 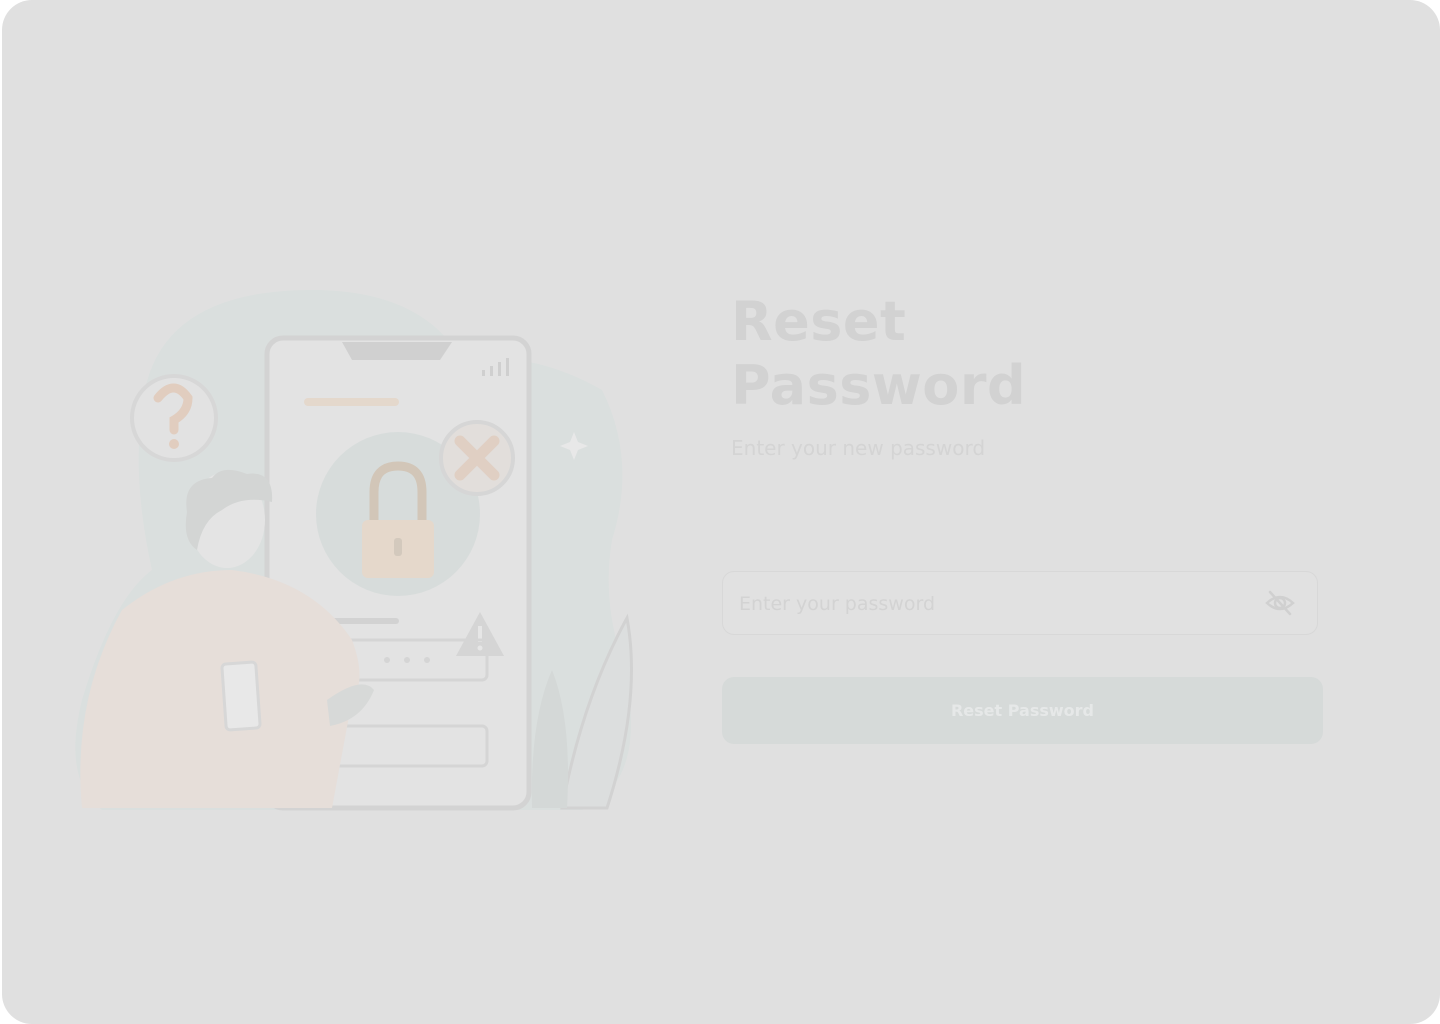 I want to click on reset-password-button: Reset Password, so click(x=1022, y=710).